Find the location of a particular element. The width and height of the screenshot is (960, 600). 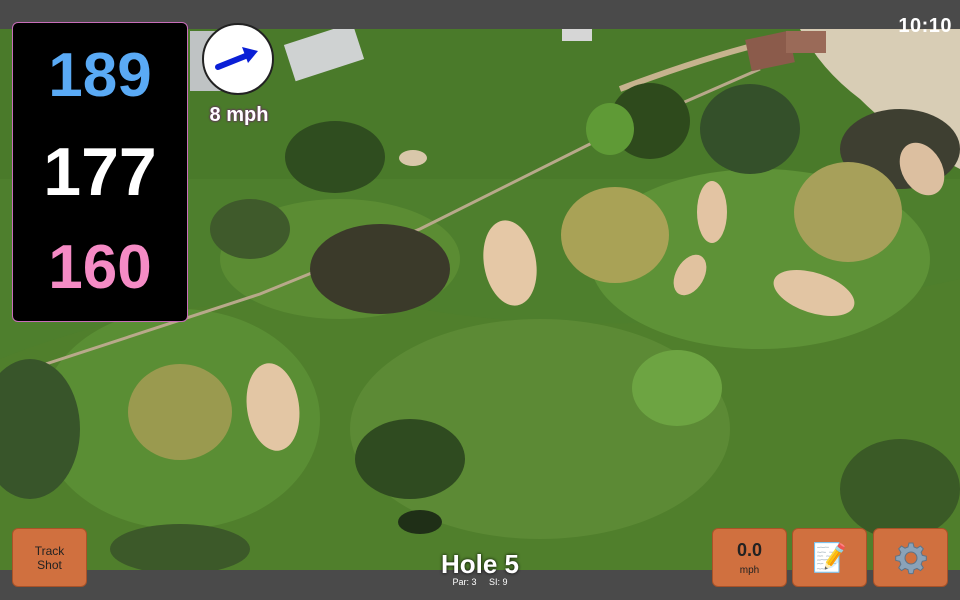

front-yardage: 160 is located at coordinates (100, 268).